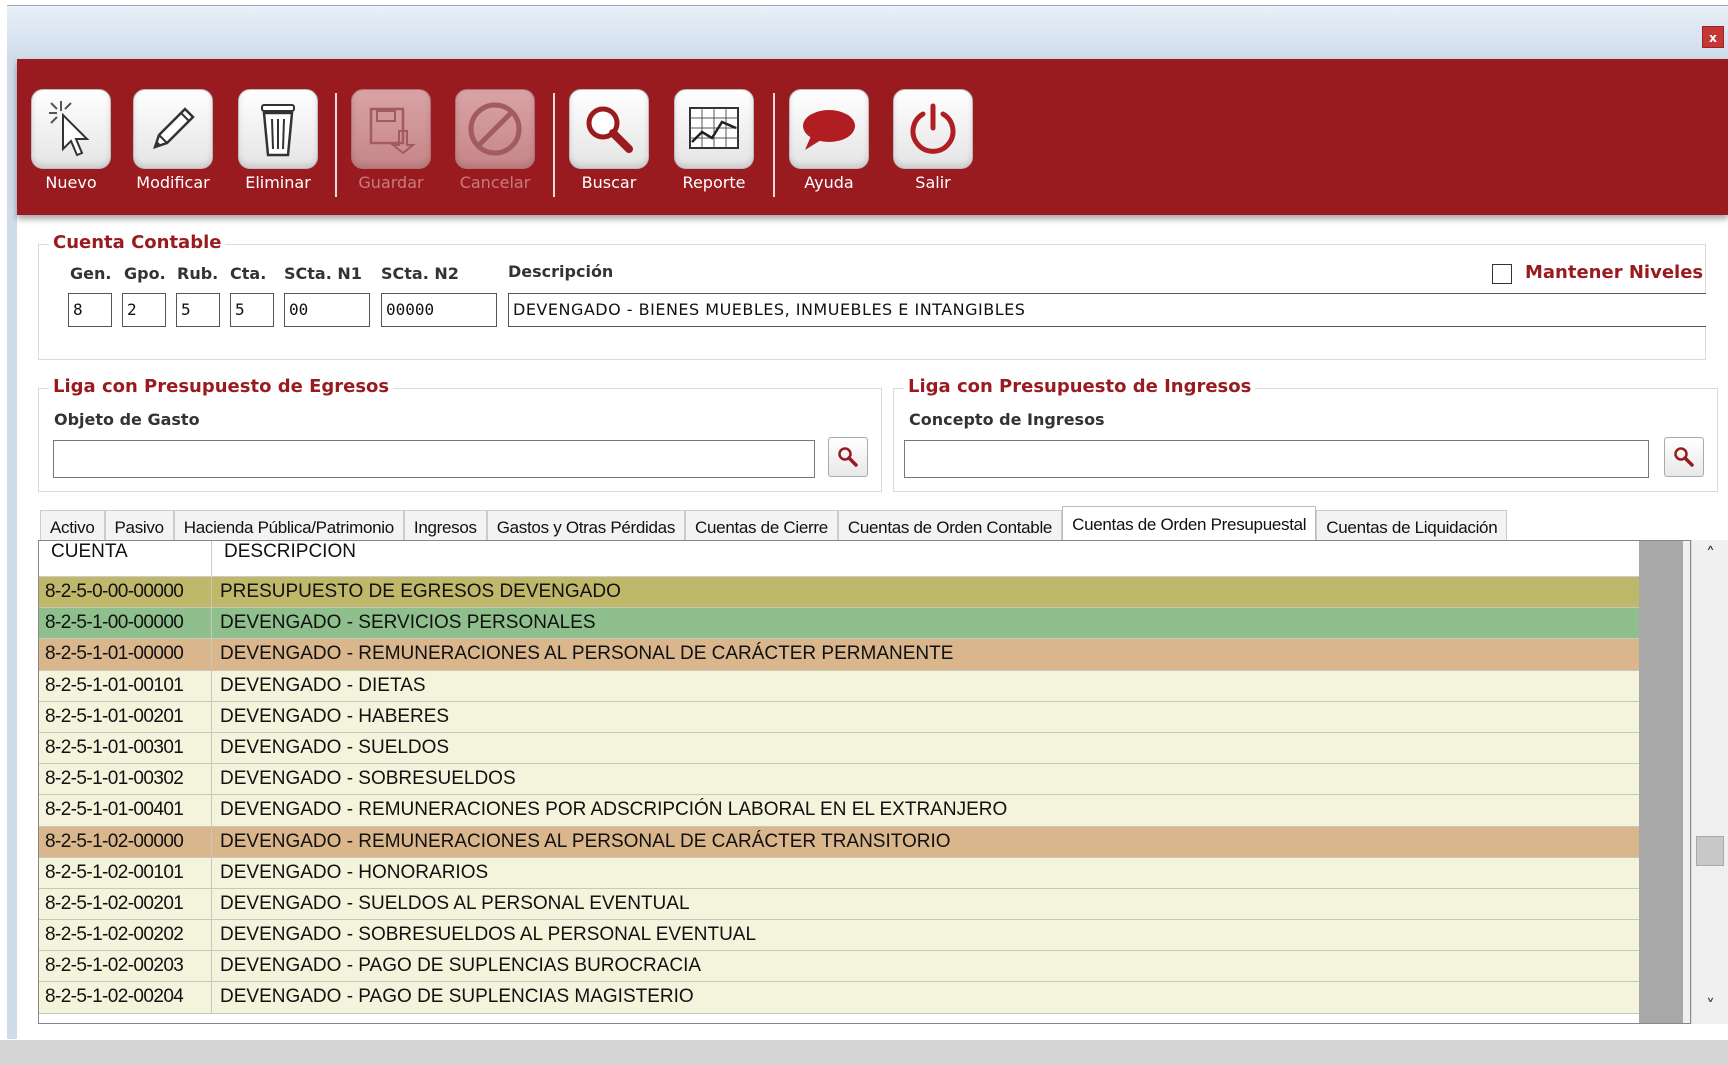 The width and height of the screenshot is (1728, 1065). What do you see at coordinates (125, 592) in the screenshot?
I see `cuenta-cell: 8-2-5-0-00-00000` at bounding box center [125, 592].